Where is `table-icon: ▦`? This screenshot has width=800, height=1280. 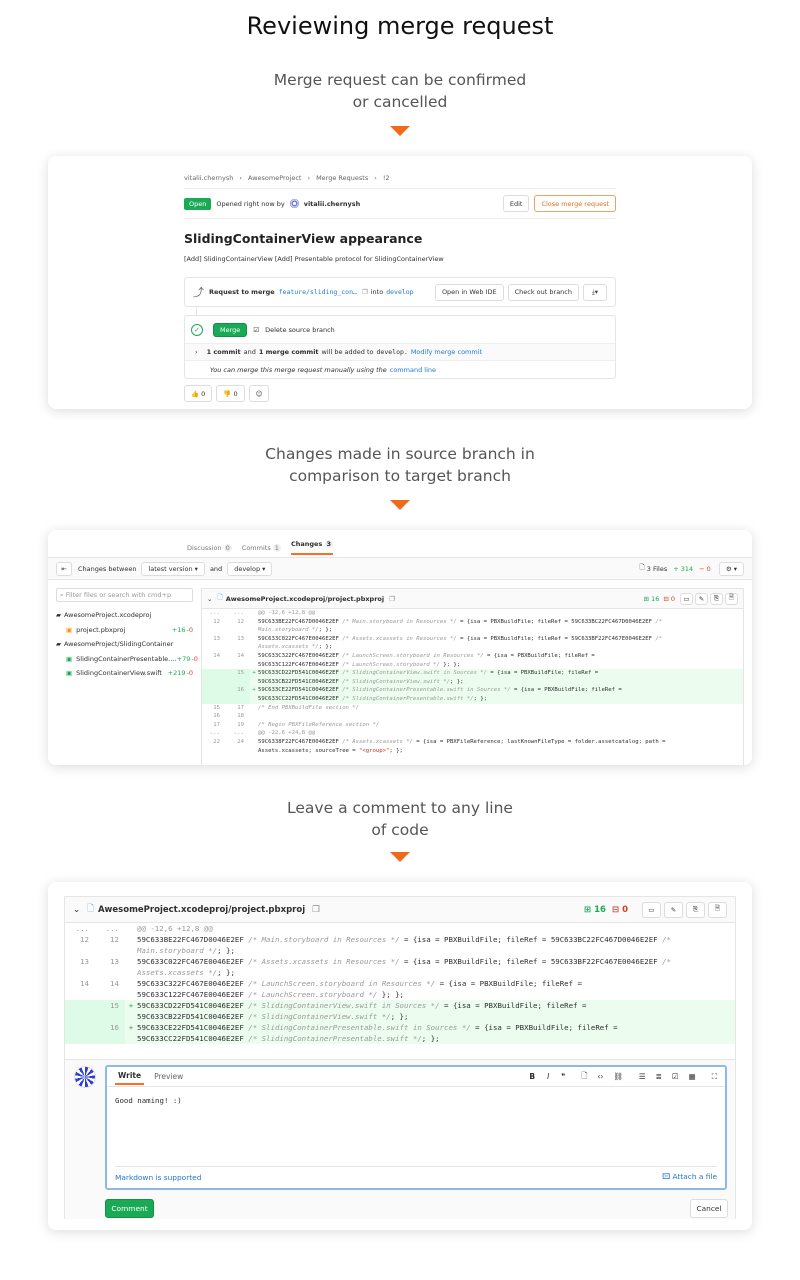 table-icon: ▦ is located at coordinates (692, 1076).